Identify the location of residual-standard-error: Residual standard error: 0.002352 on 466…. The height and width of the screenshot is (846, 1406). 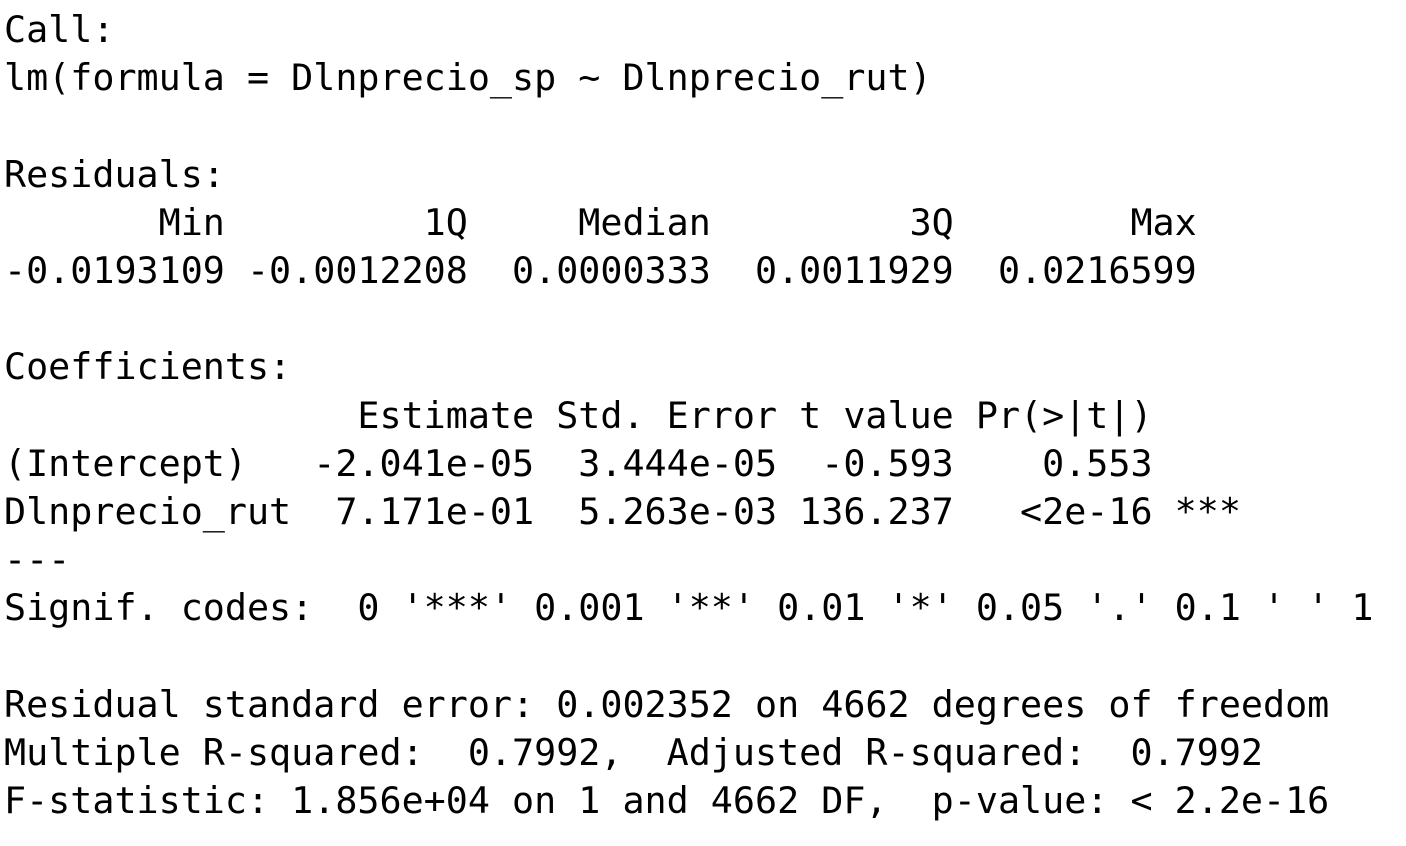
(667, 704).